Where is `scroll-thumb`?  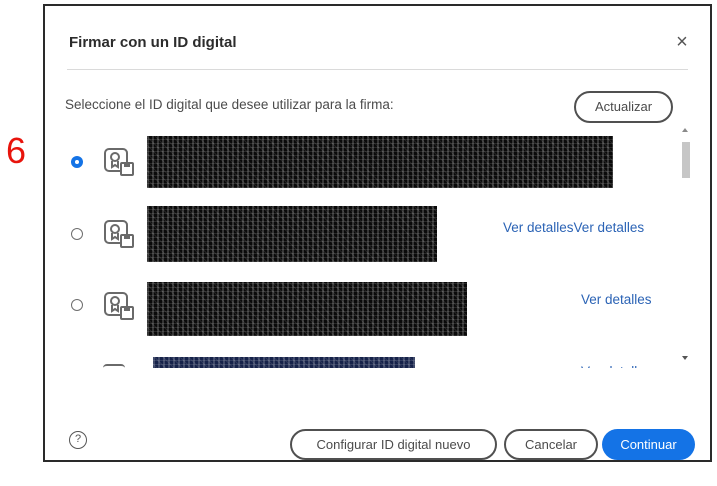 scroll-thumb is located at coordinates (686, 160).